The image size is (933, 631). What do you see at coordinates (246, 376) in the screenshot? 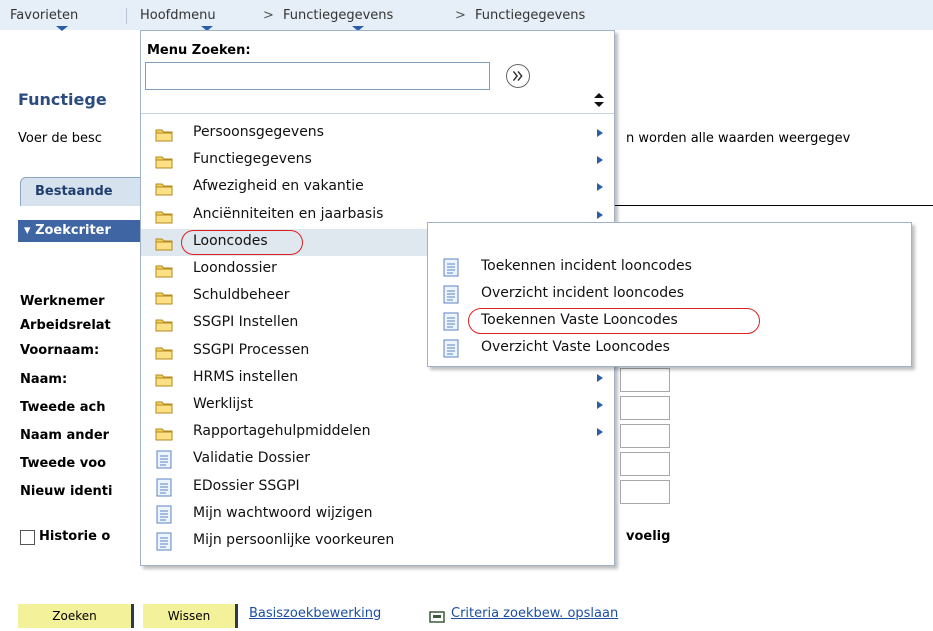
I see `menu-item-label: HRMS instellen` at bounding box center [246, 376].